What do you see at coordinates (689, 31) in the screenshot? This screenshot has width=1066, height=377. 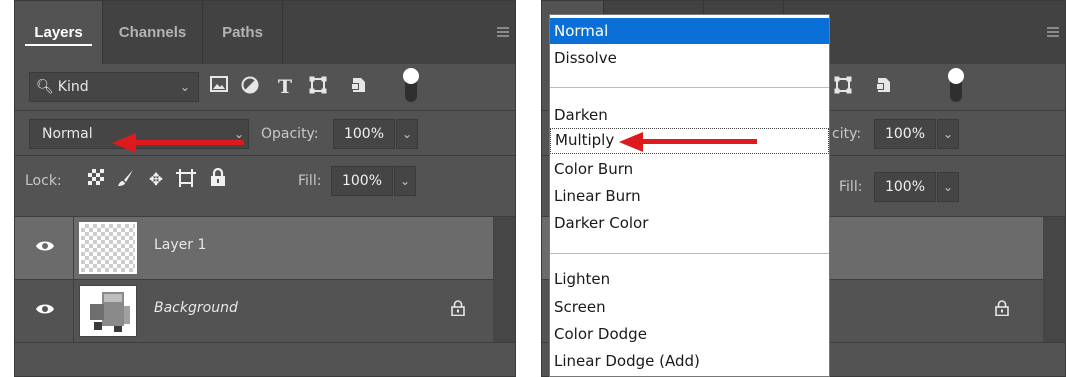 I see `blend-option-normal: Normal` at bounding box center [689, 31].